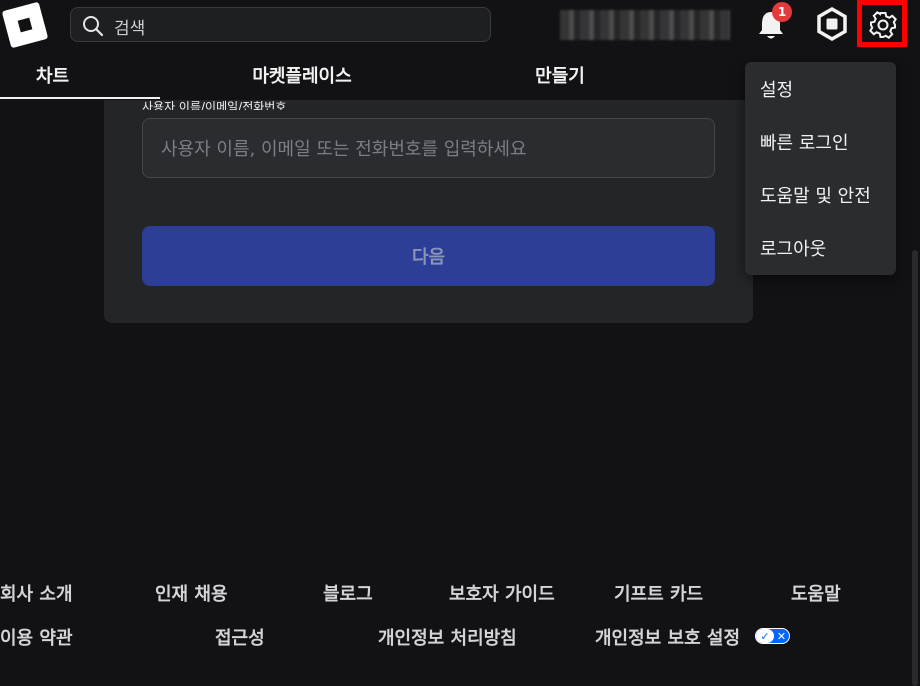 The image size is (920, 686). Describe the element at coordinates (348, 593) in the screenshot. I see `footer-link-blog: 블로그` at that location.